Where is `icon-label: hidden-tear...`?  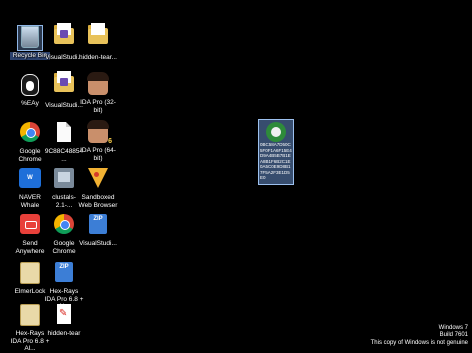 icon-label: hidden-tear... is located at coordinates (98, 57).